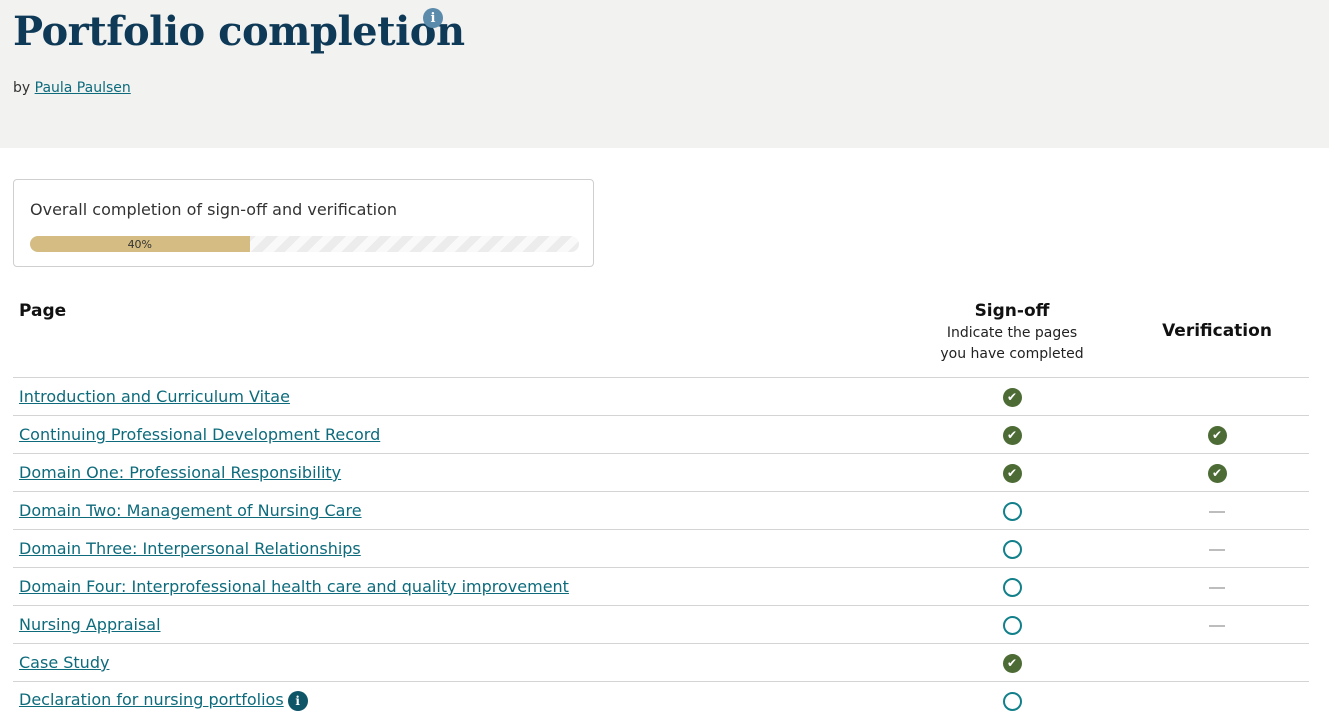 This screenshot has width=1329, height=719. I want to click on table-row: Introduction and Curriculum Vitae ✔, so click(661, 397).